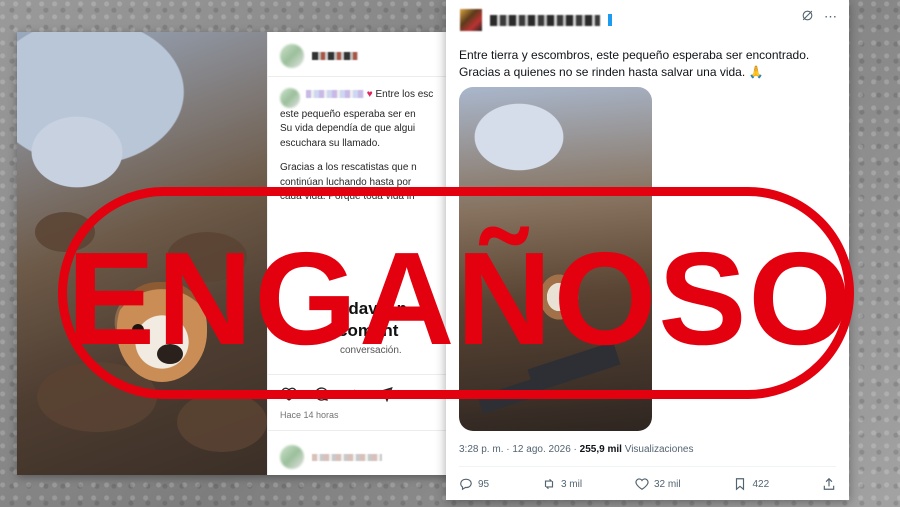  What do you see at coordinates (404, 94) in the screenshot?
I see `caption-line-1: Entre los esc` at bounding box center [404, 94].